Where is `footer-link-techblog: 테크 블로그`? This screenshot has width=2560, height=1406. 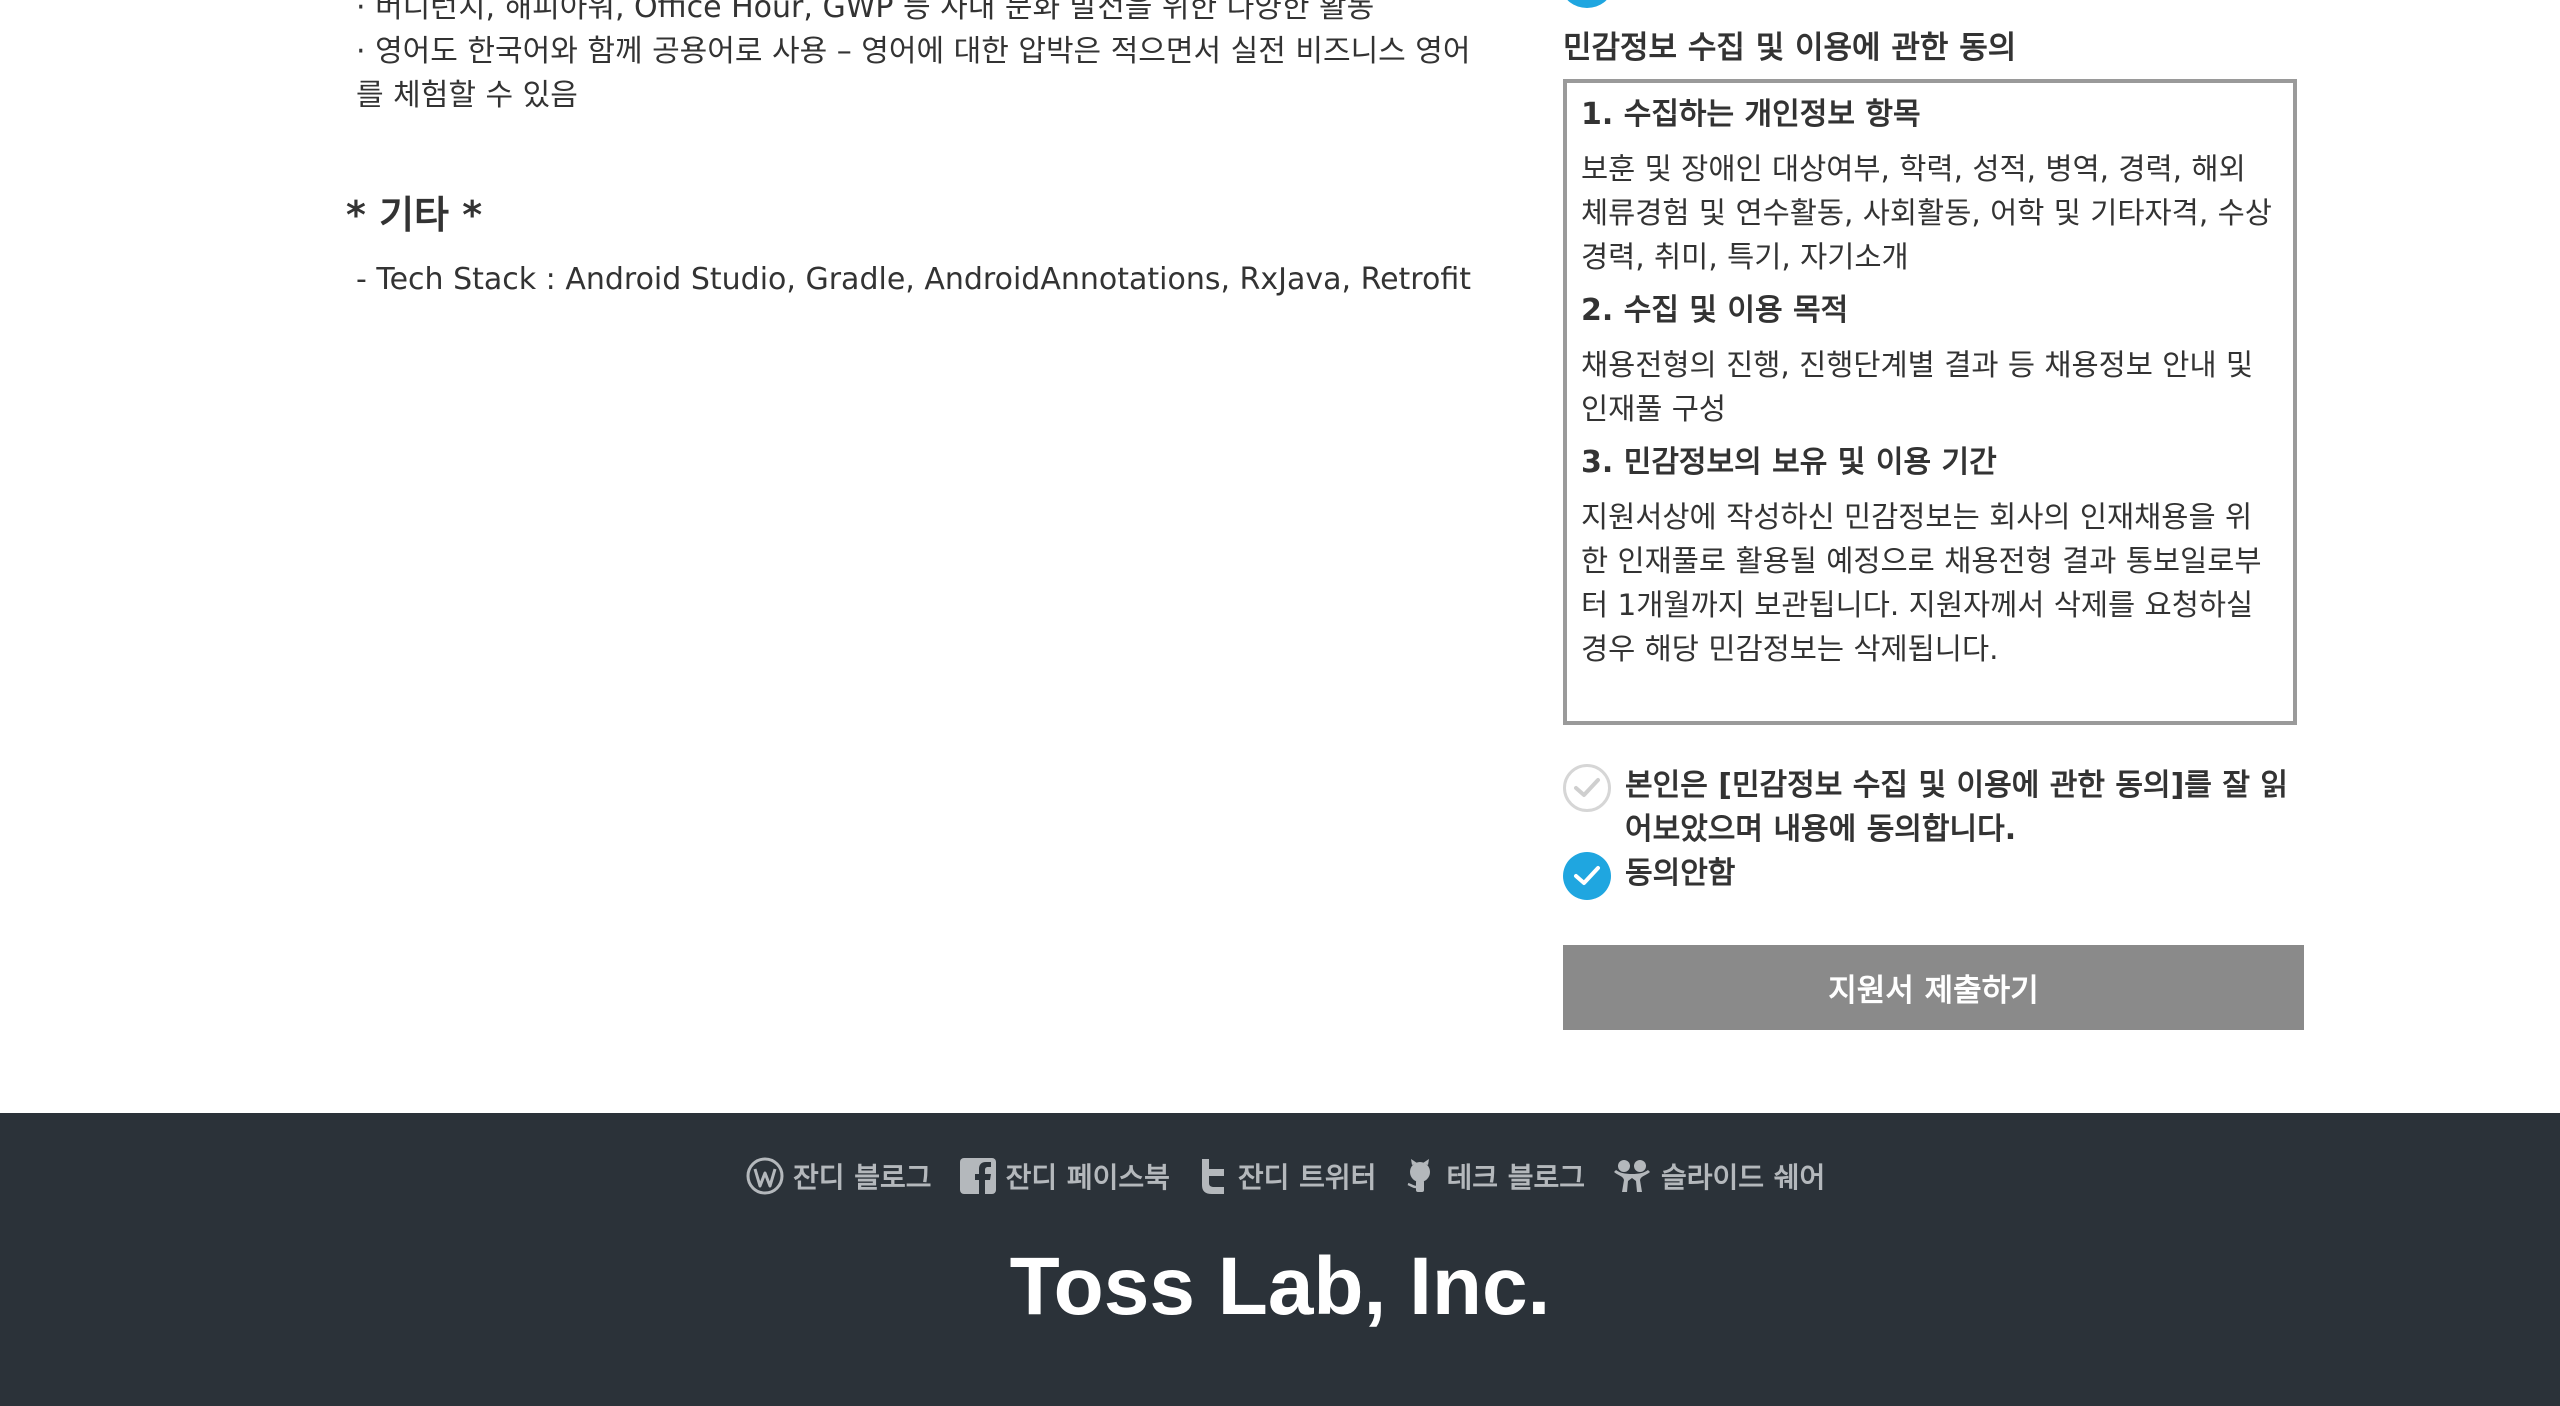 footer-link-techblog: 테크 블로그 is located at coordinates (1493, 1176).